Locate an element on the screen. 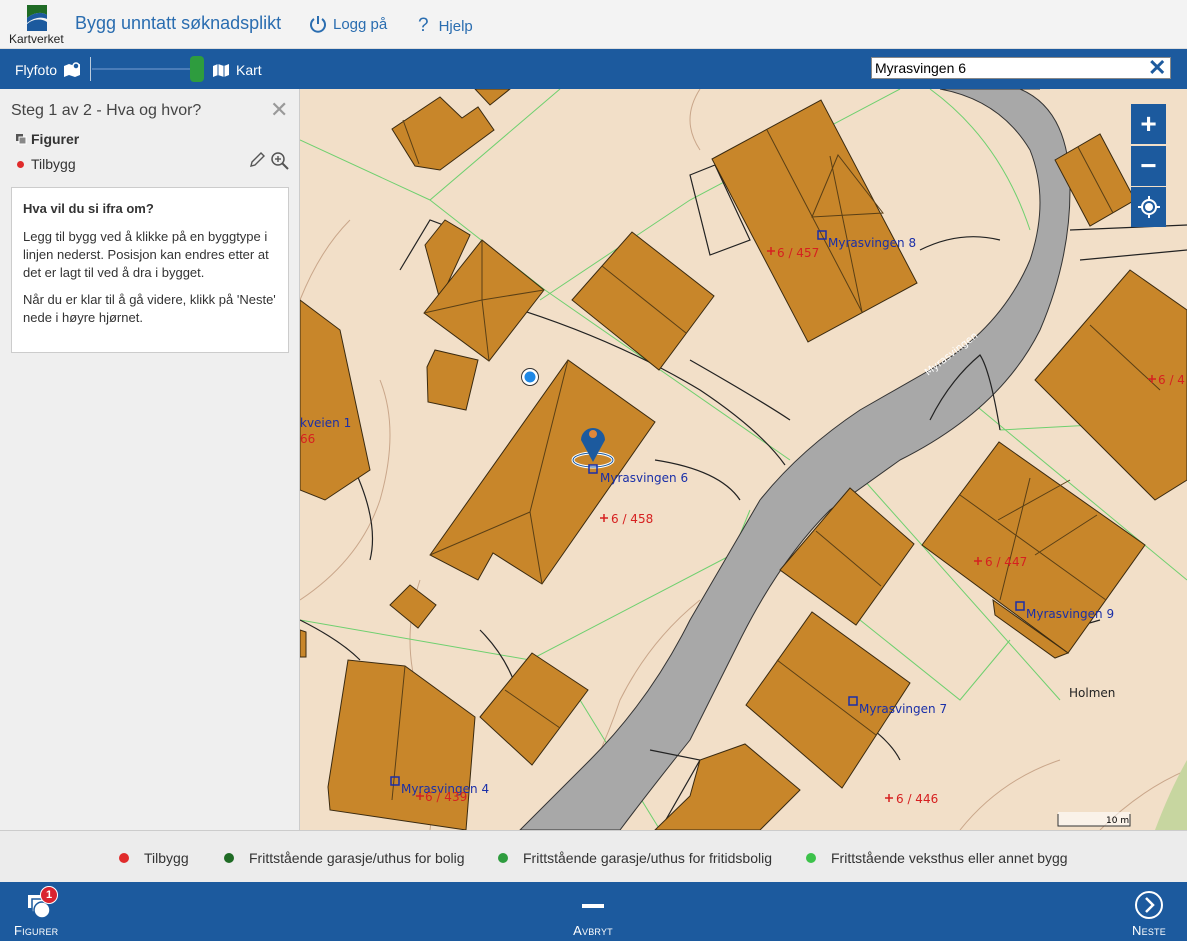 The image size is (1187, 941). help-link: ? Hjelp is located at coordinates (445, 26).